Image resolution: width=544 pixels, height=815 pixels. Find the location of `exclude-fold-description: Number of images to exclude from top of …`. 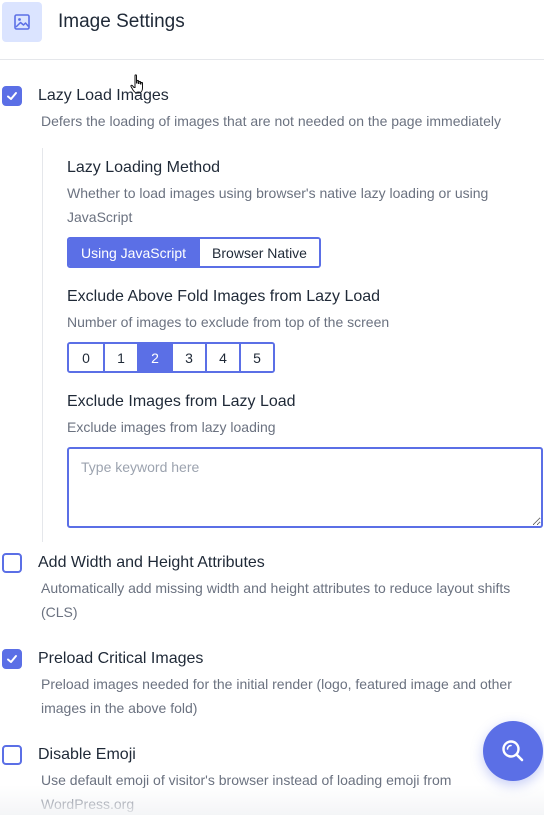

exclude-fold-description: Number of images to exclude from top of … is located at coordinates (228, 322).